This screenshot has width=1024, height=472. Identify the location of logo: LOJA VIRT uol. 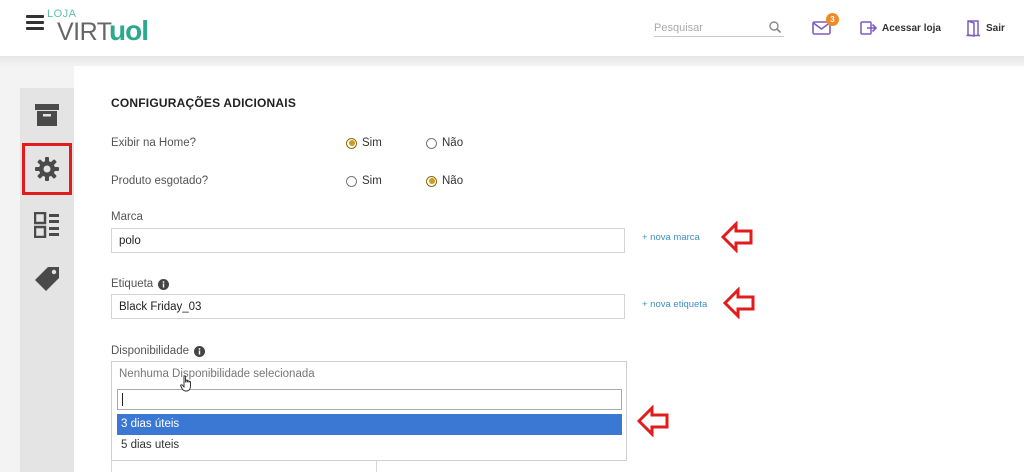
(107, 28).